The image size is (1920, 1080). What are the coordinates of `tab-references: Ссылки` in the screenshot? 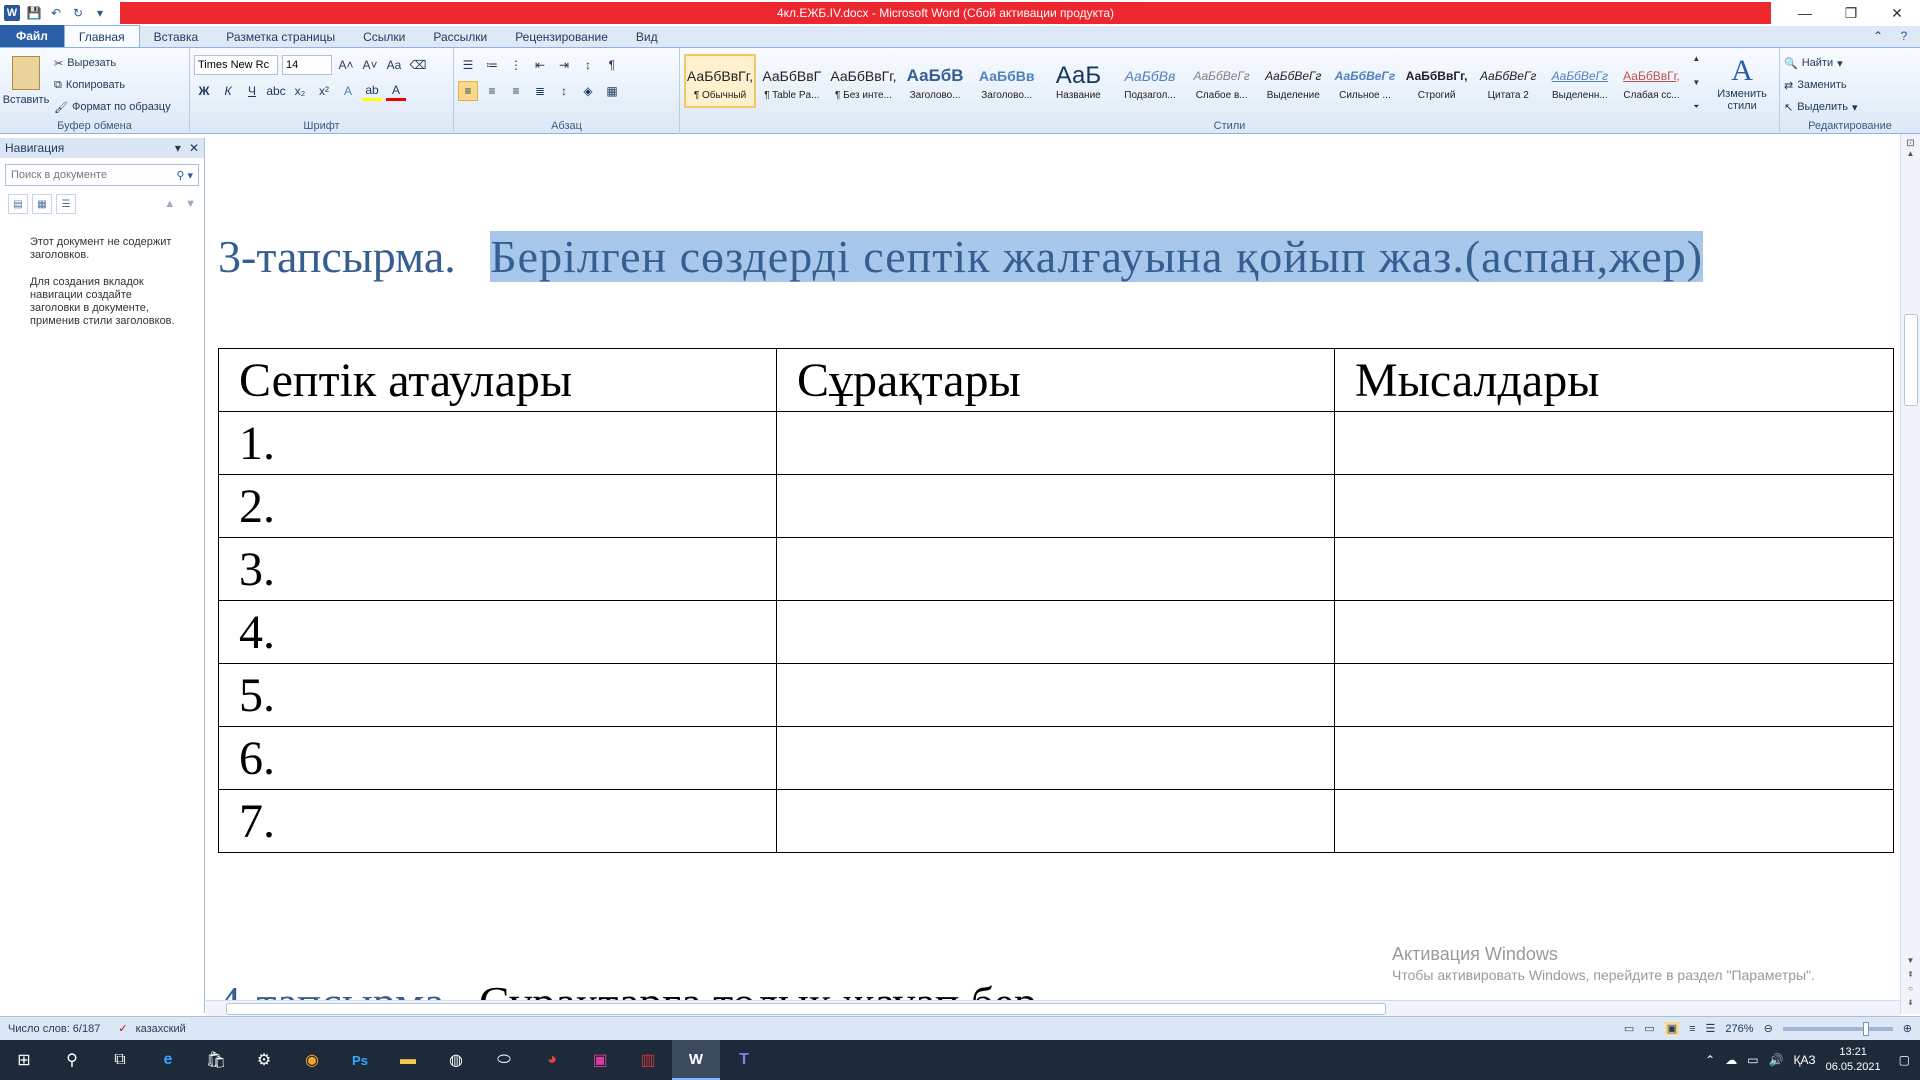 It's located at (384, 37).